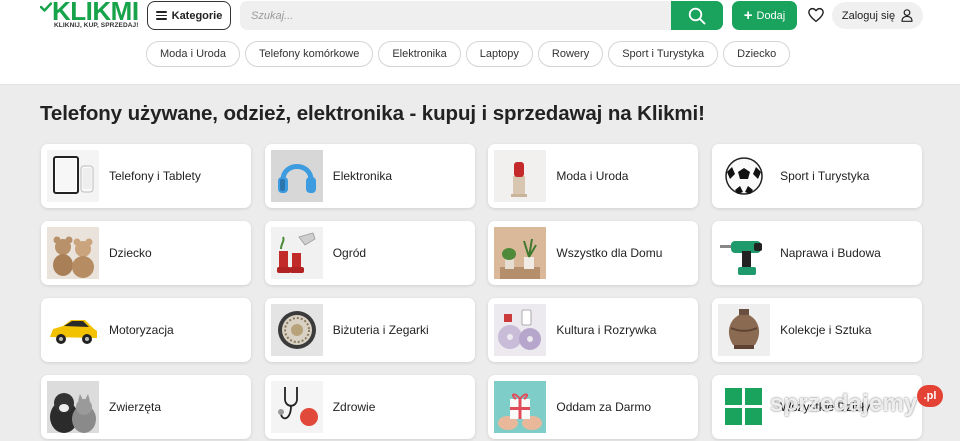  I want to click on category-card-wszystko-dla-domu: Wszystko dla Domu, so click(593, 253).